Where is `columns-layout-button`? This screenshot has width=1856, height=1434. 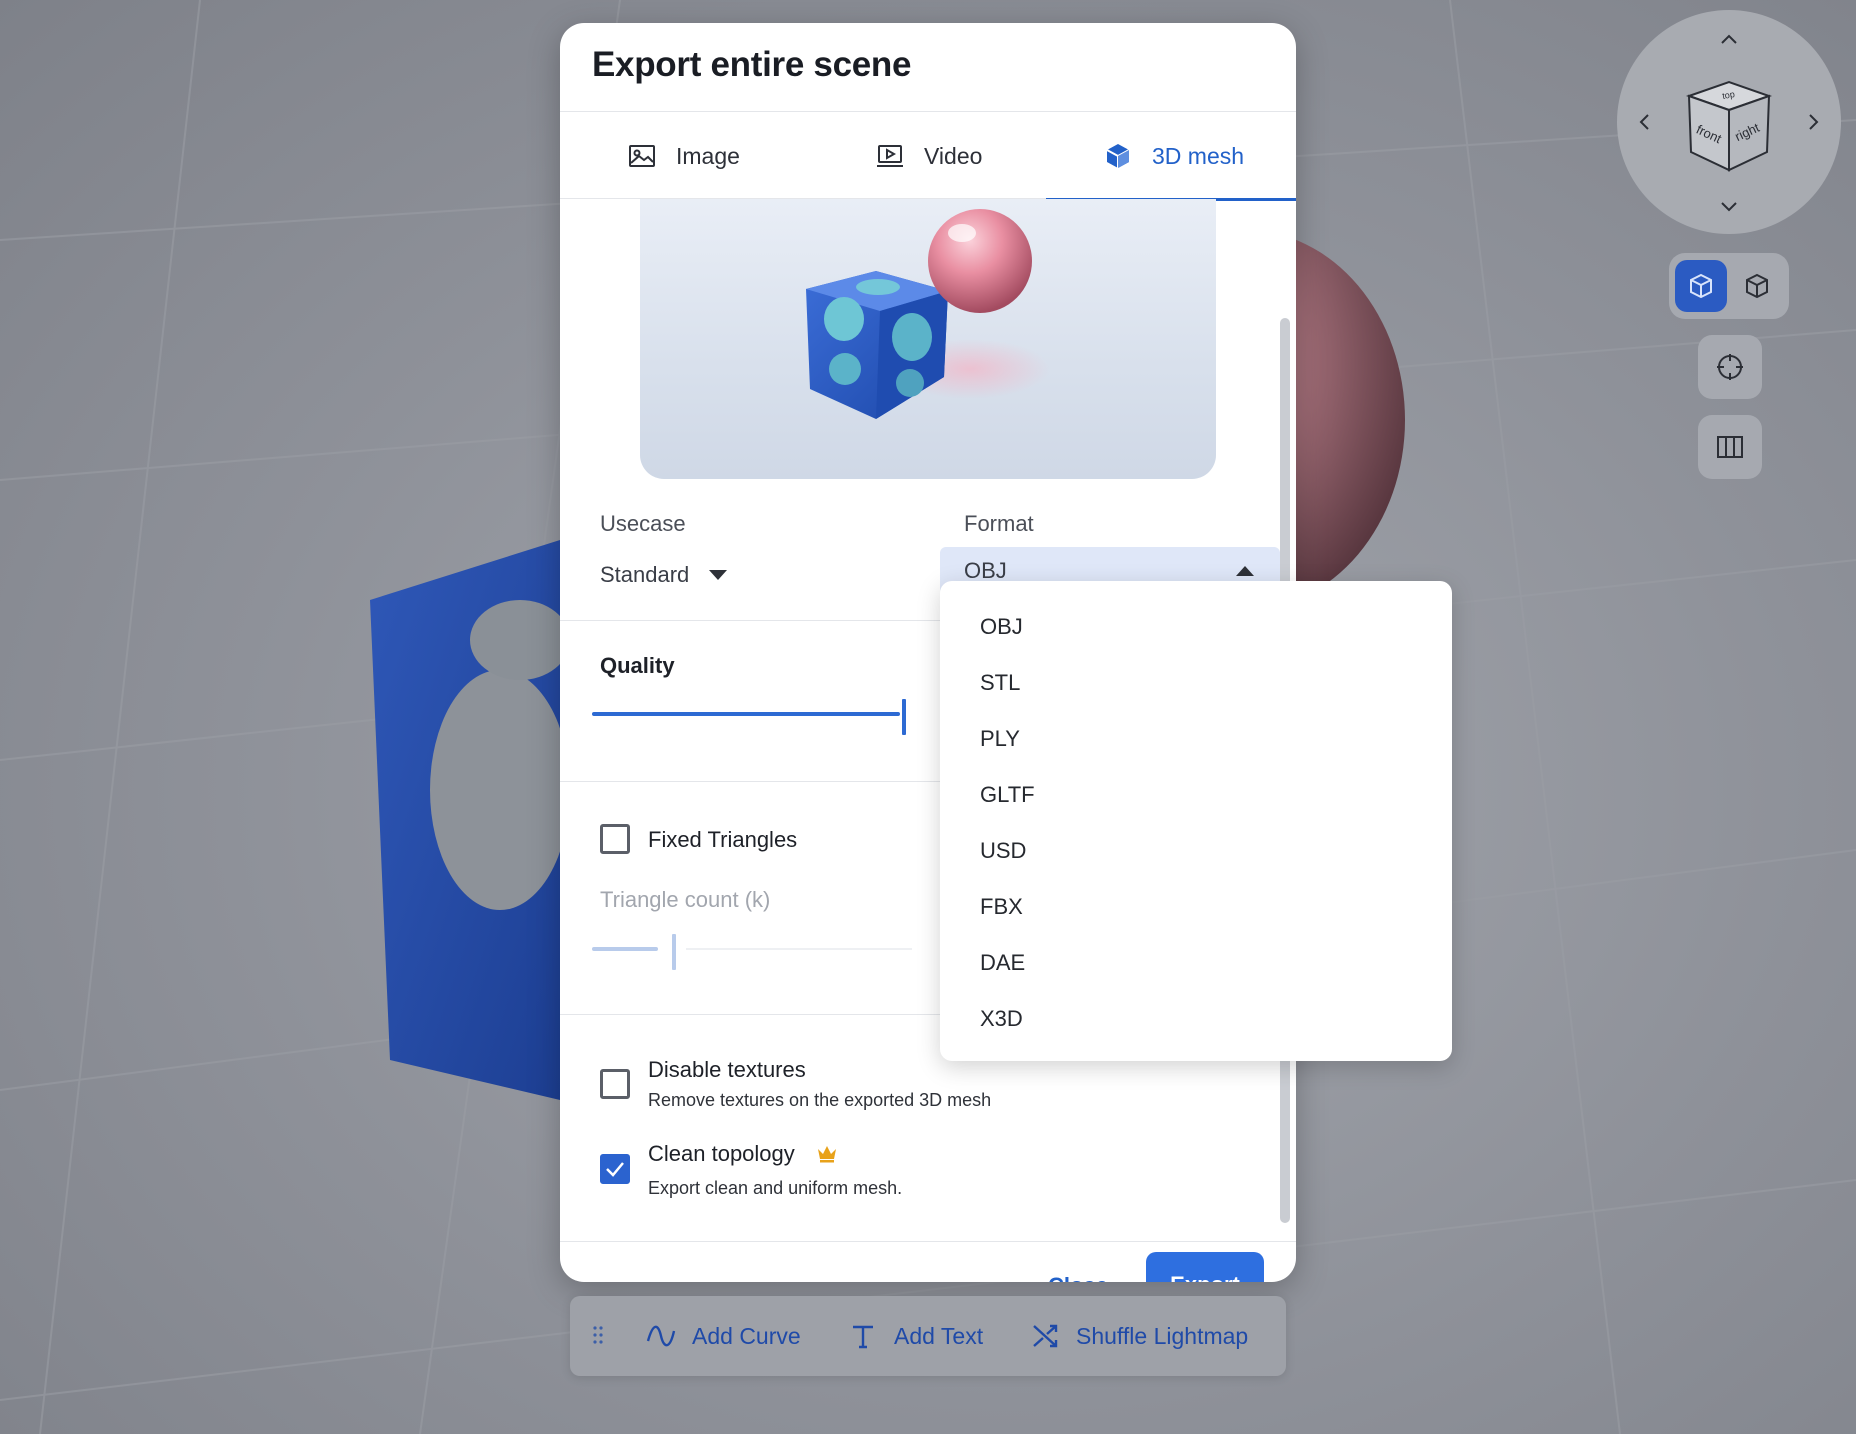 columns-layout-button is located at coordinates (1730, 447).